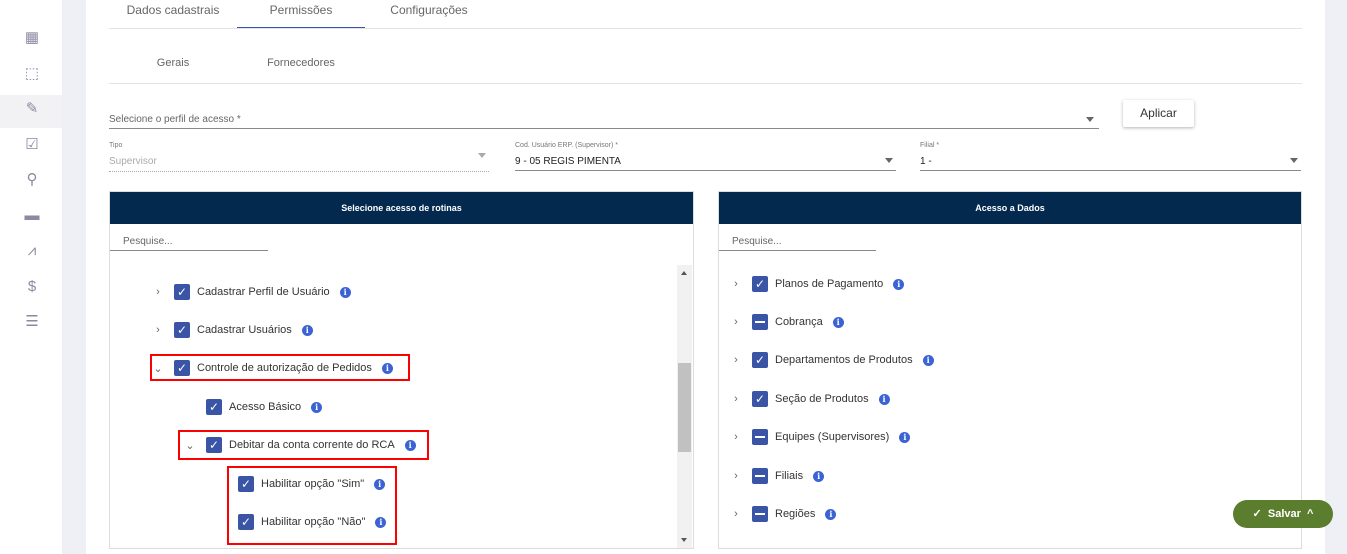 This screenshot has height=554, width=1347. I want to click on sidebar: ▦ ⬚ ✎ ☑ ⚲ ▬ ⩘ $ ☰, so click(31, 277).